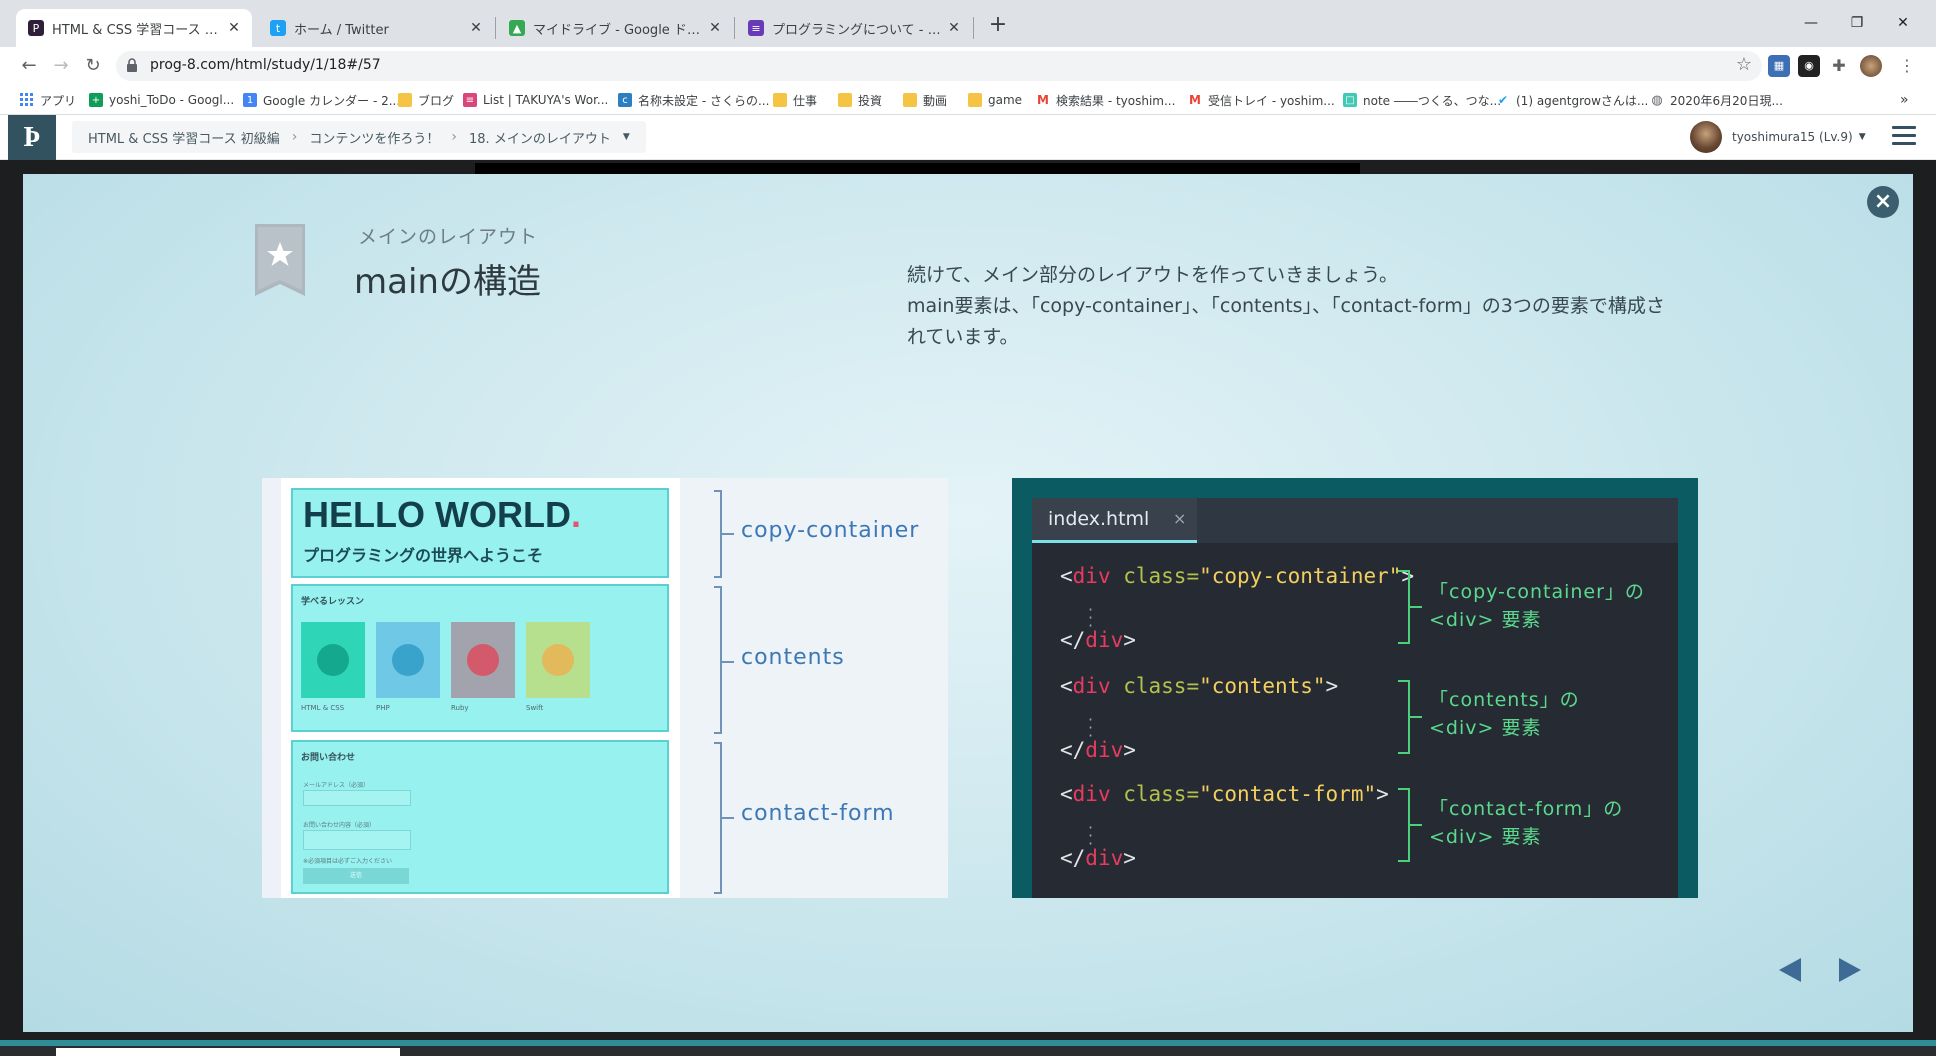 This screenshot has height=1056, width=1936. What do you see at coordinates (139, 30) in the screenshot?
I see `tab-title: HTML & CSS 学習コース 初級編 |` at bounding box center [139, 30].